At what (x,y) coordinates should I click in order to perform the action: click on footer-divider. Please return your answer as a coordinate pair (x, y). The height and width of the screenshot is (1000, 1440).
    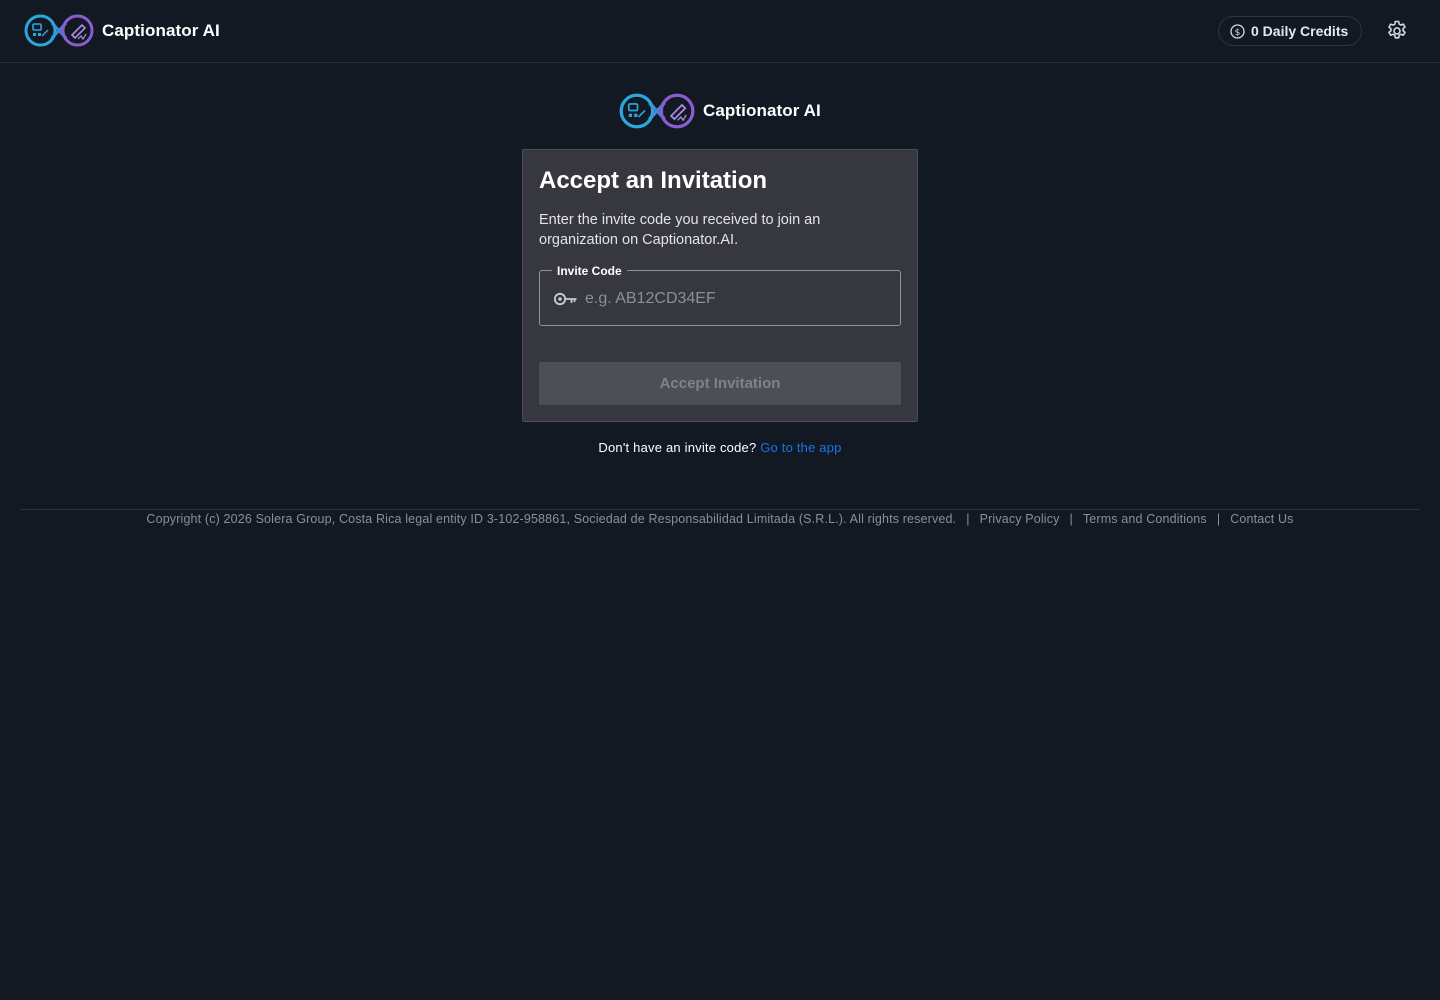
    Looking at the image, I should click on (720, 509).